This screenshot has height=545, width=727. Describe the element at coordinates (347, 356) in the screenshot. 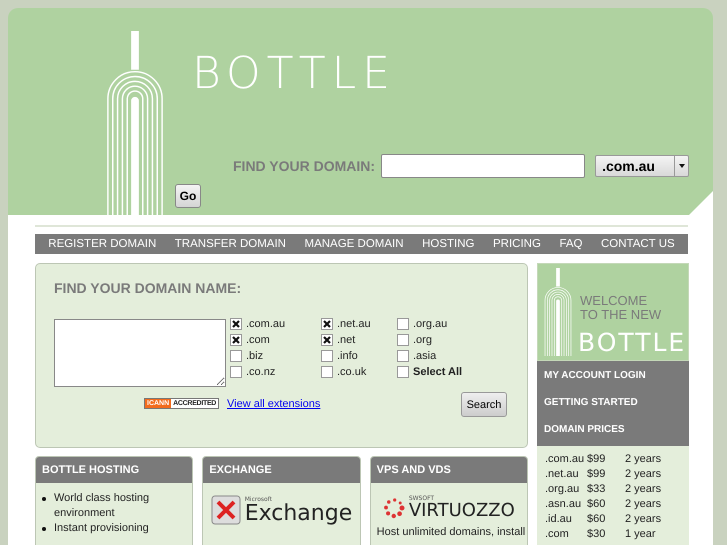

I see `checkbox-label: .info` at that location.